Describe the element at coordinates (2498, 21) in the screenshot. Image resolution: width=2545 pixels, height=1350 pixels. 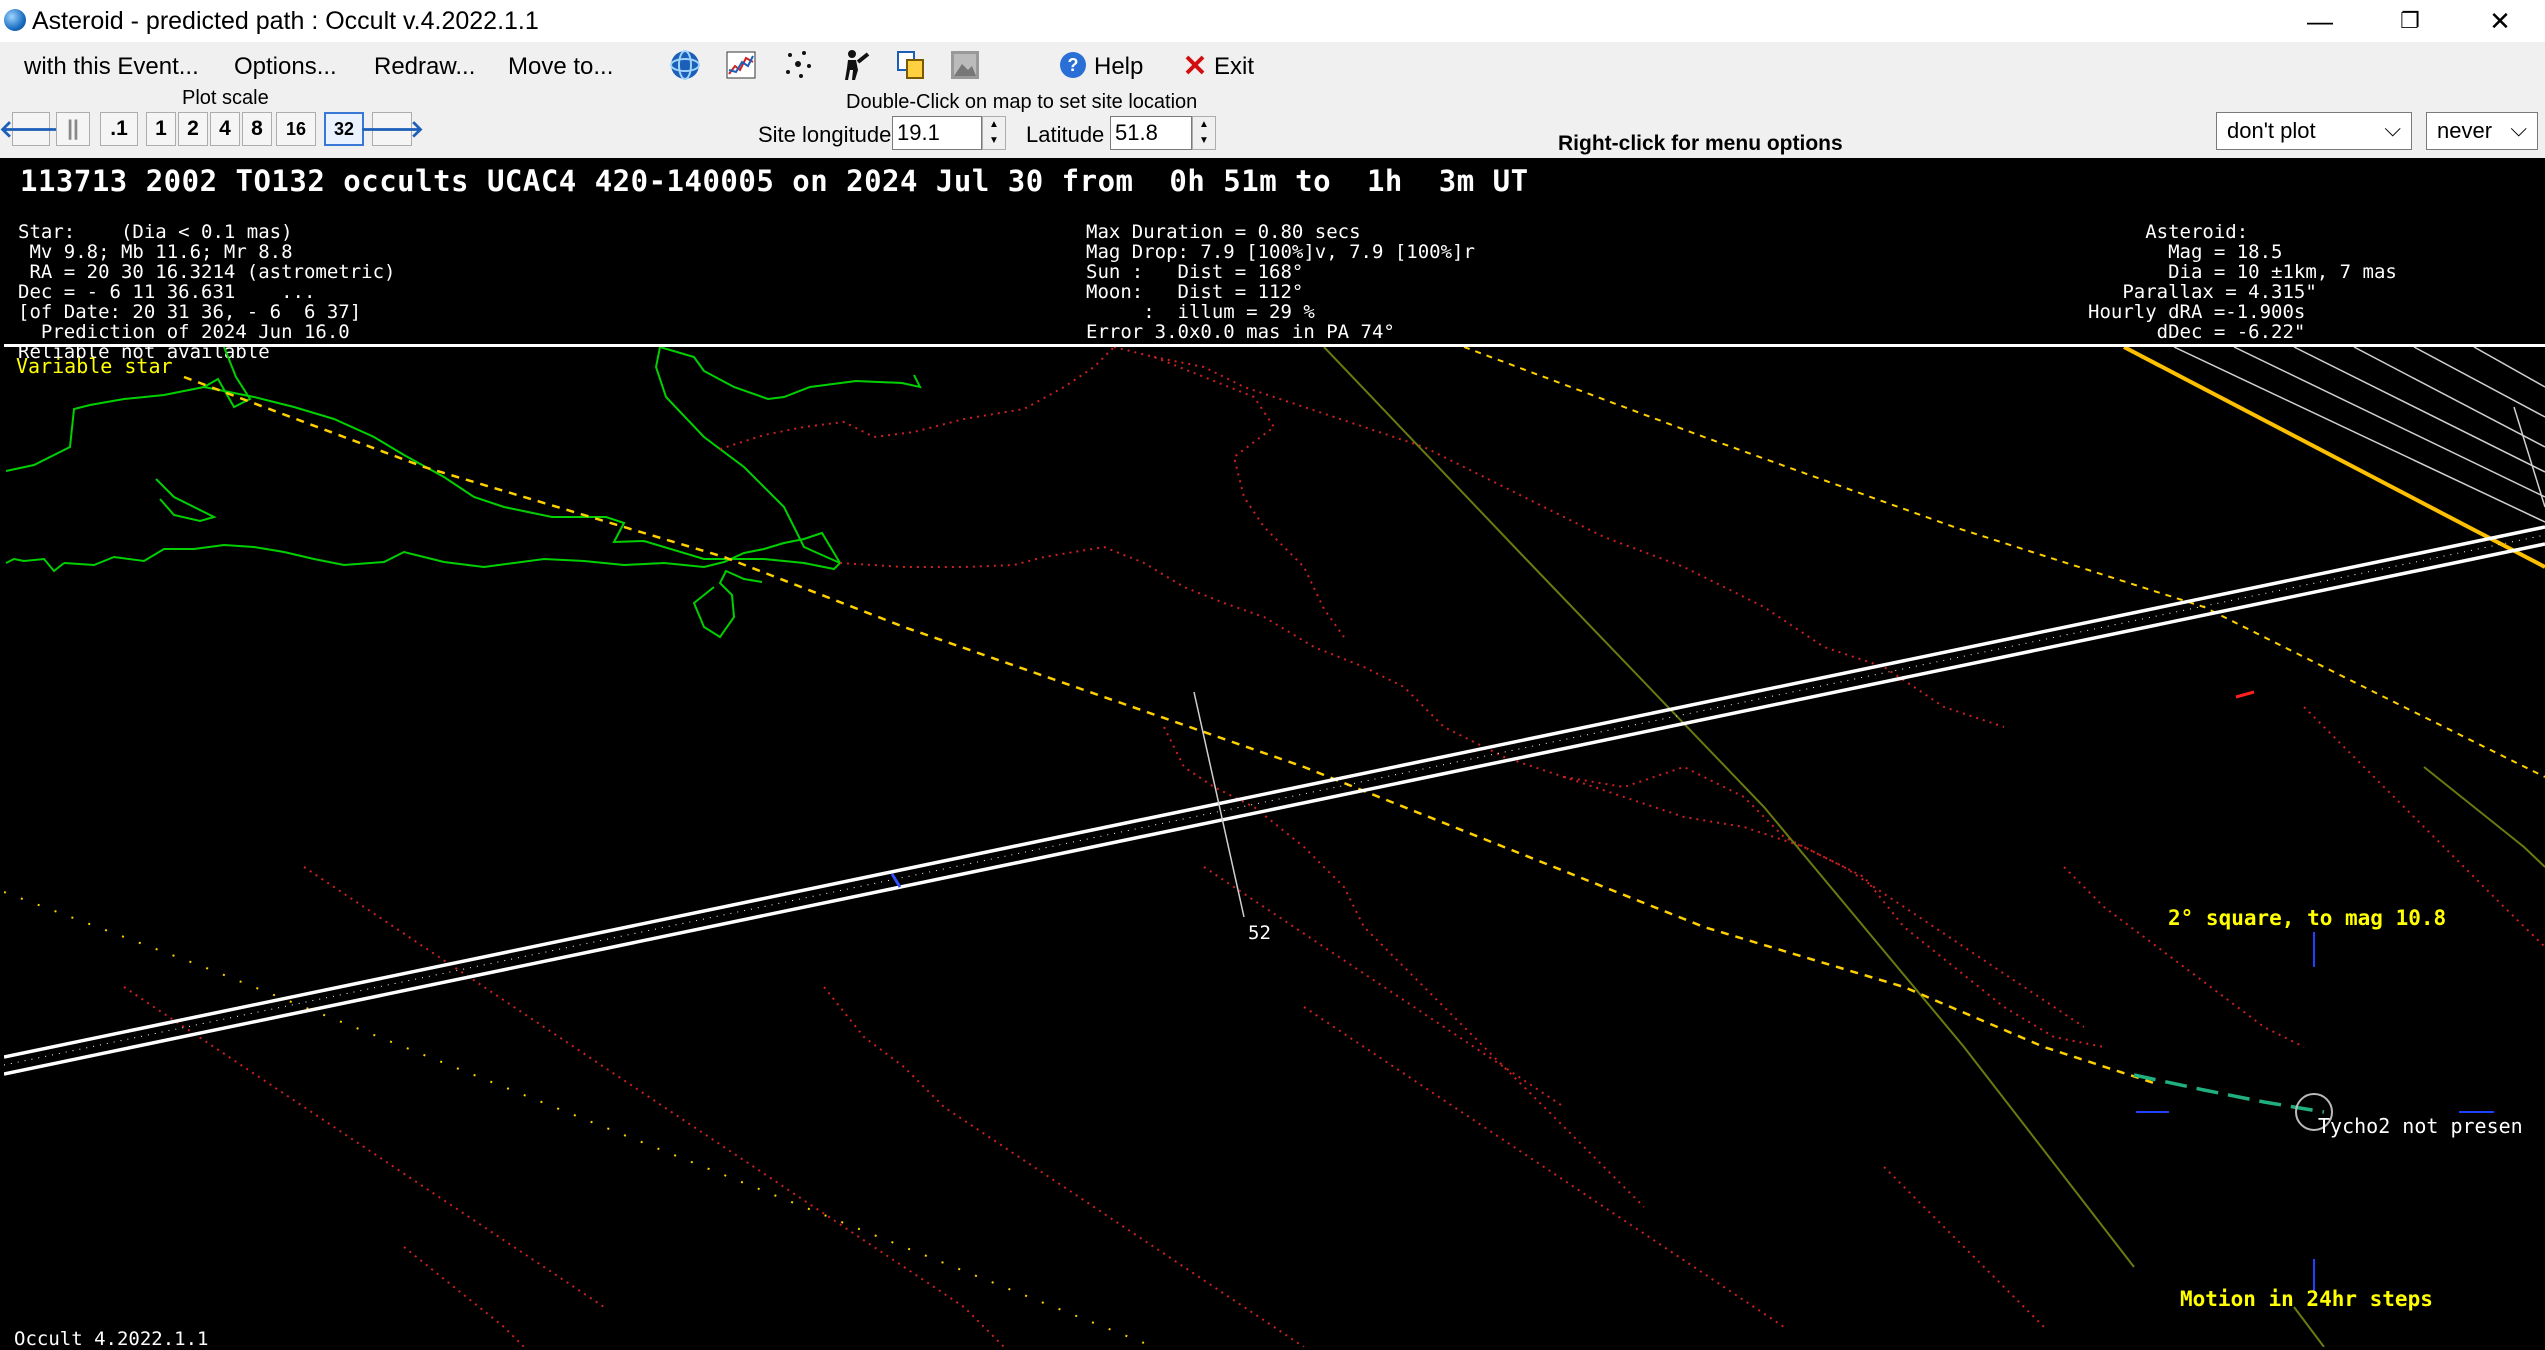
I see `close-button: ✕` at that location.